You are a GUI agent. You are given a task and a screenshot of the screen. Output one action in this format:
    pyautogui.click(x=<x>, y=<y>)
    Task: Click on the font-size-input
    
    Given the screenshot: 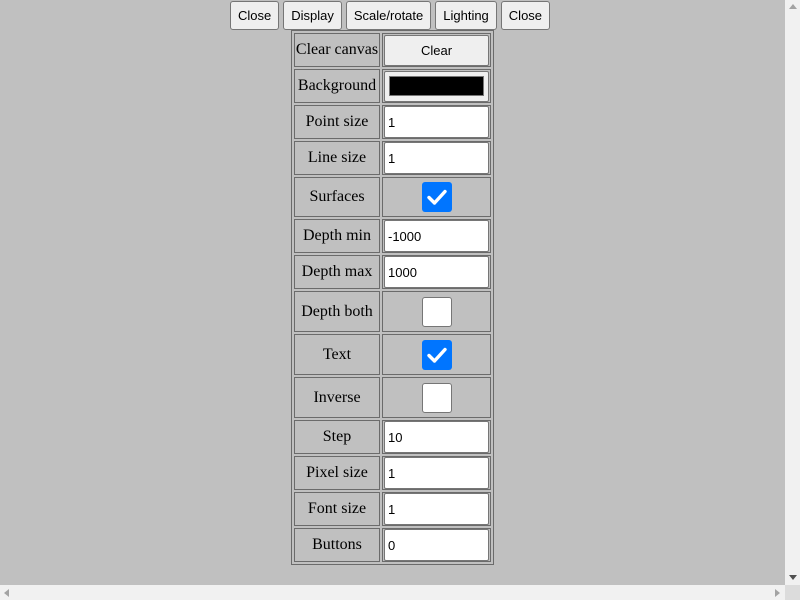 What is the action you would take?
    pyautogui.click(x=436, y=509)
    